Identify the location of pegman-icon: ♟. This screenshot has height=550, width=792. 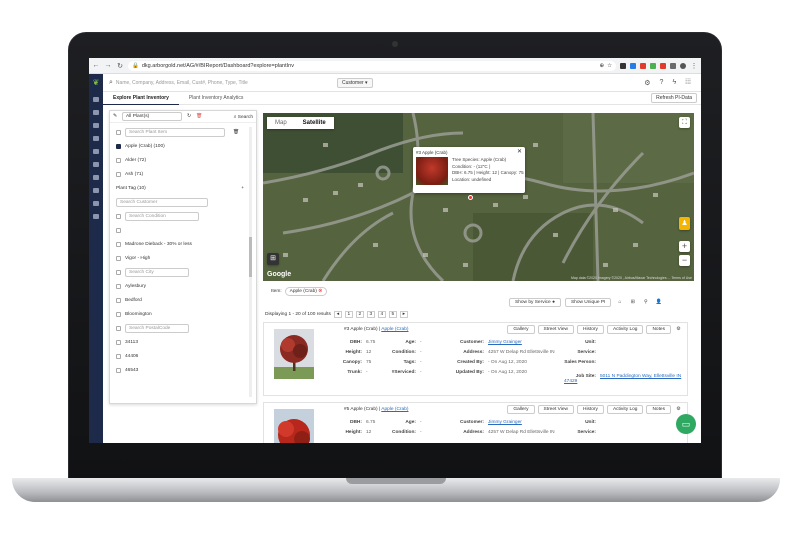
(684, 223).